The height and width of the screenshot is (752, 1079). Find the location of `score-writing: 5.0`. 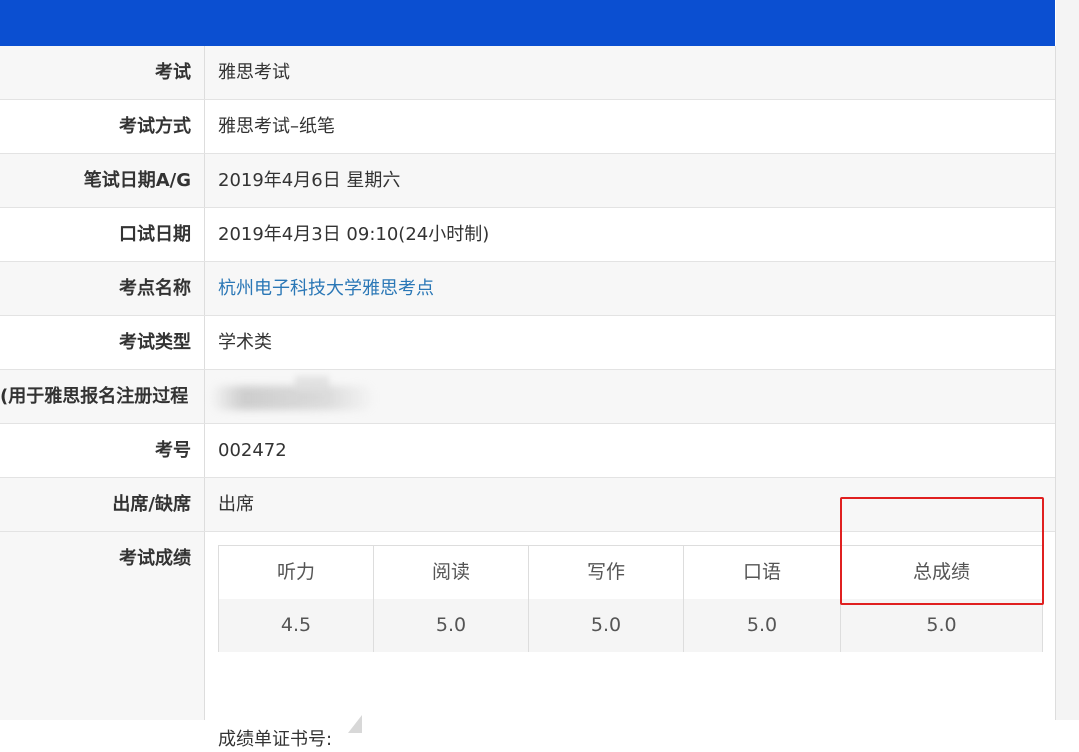

score-writing: 5.0 is located at coordinates (606, 625).